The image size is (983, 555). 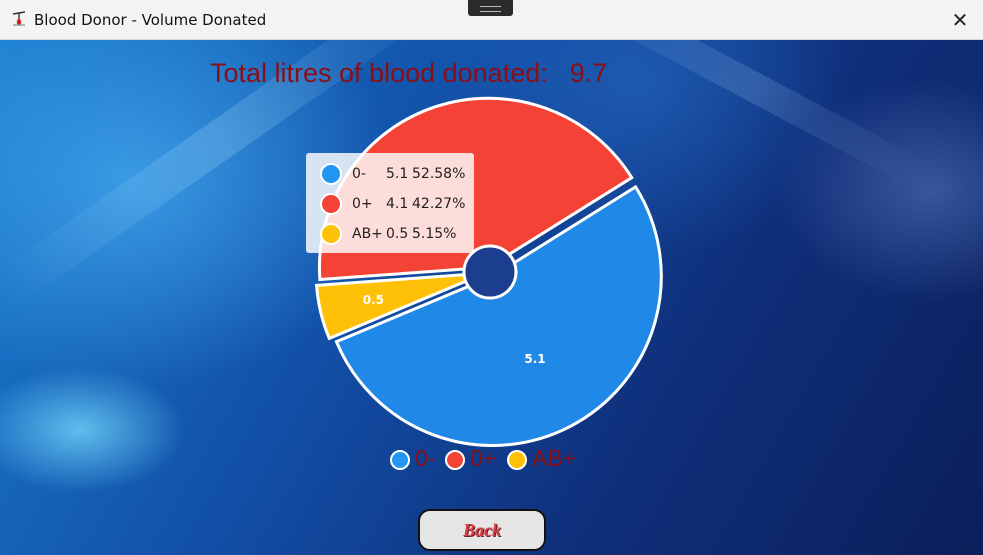 I want to click on tooltip-percent: 42.27%, so click(x=439, y=204).